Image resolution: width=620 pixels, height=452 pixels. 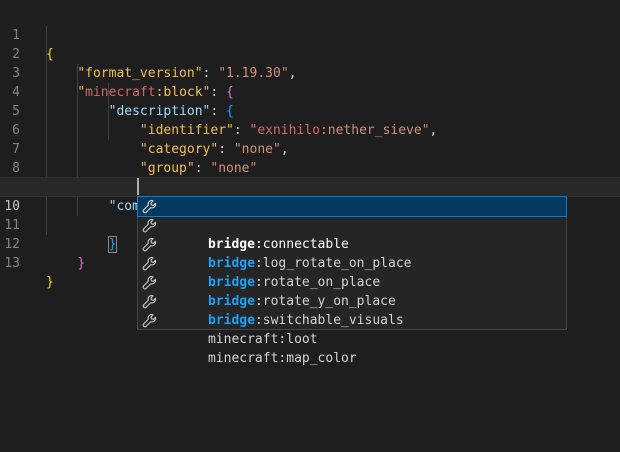 What do you see at coordinates (310, 53) in the screenshot?
I see `code-line: 2 "format_version": "1.19.30",` at bounding box center [310, 53].